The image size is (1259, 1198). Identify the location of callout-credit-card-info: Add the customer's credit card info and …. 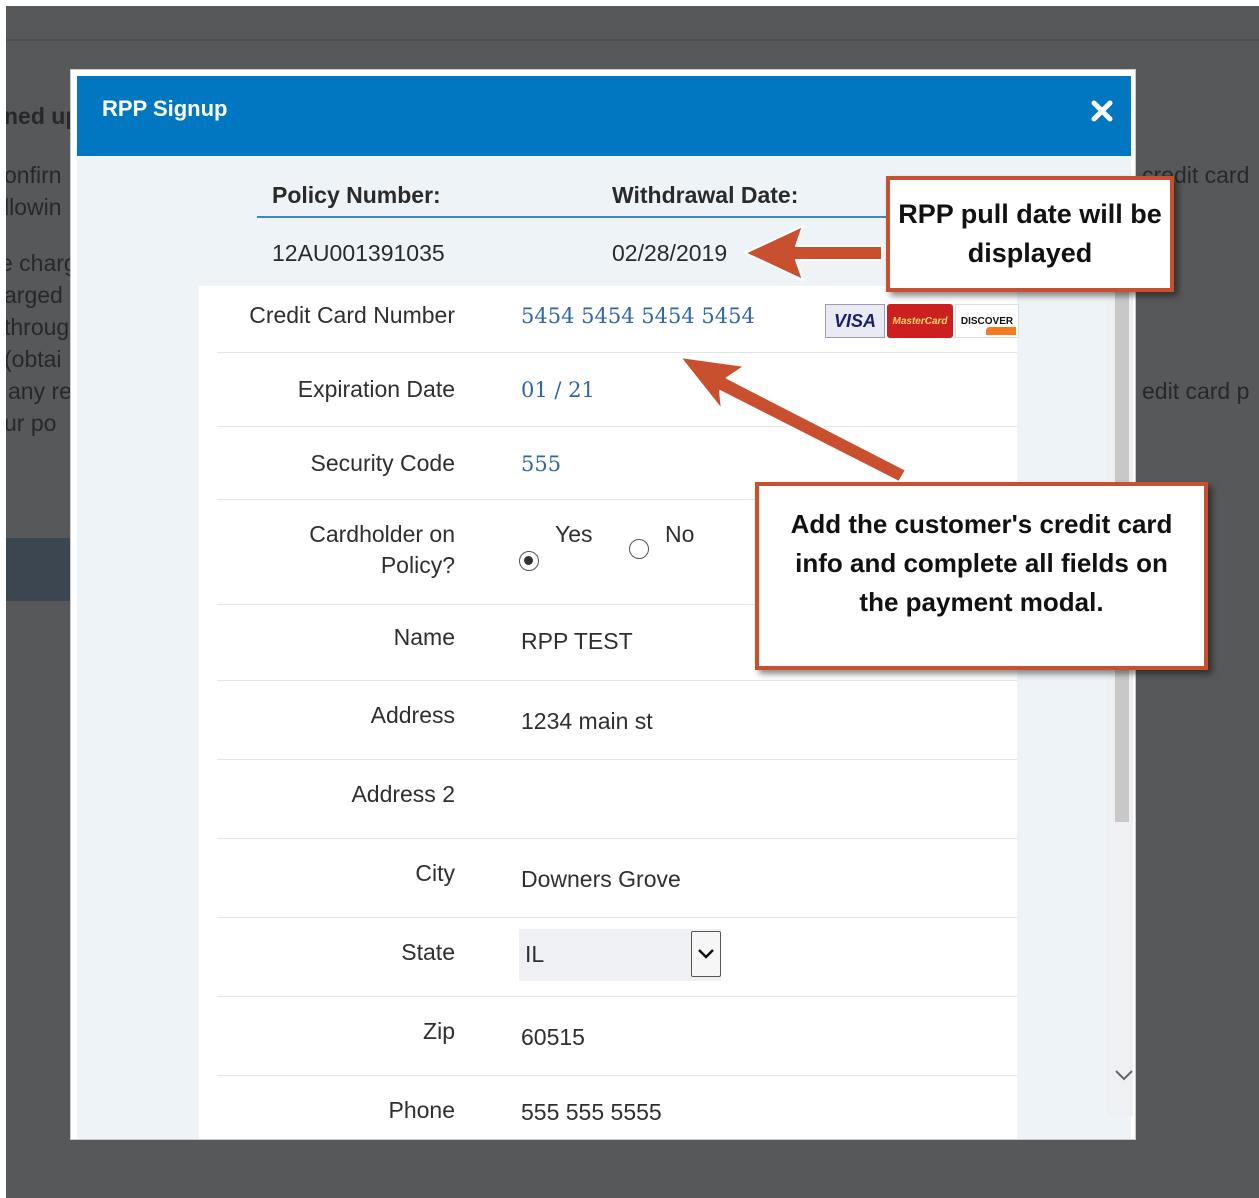
(981, 576).